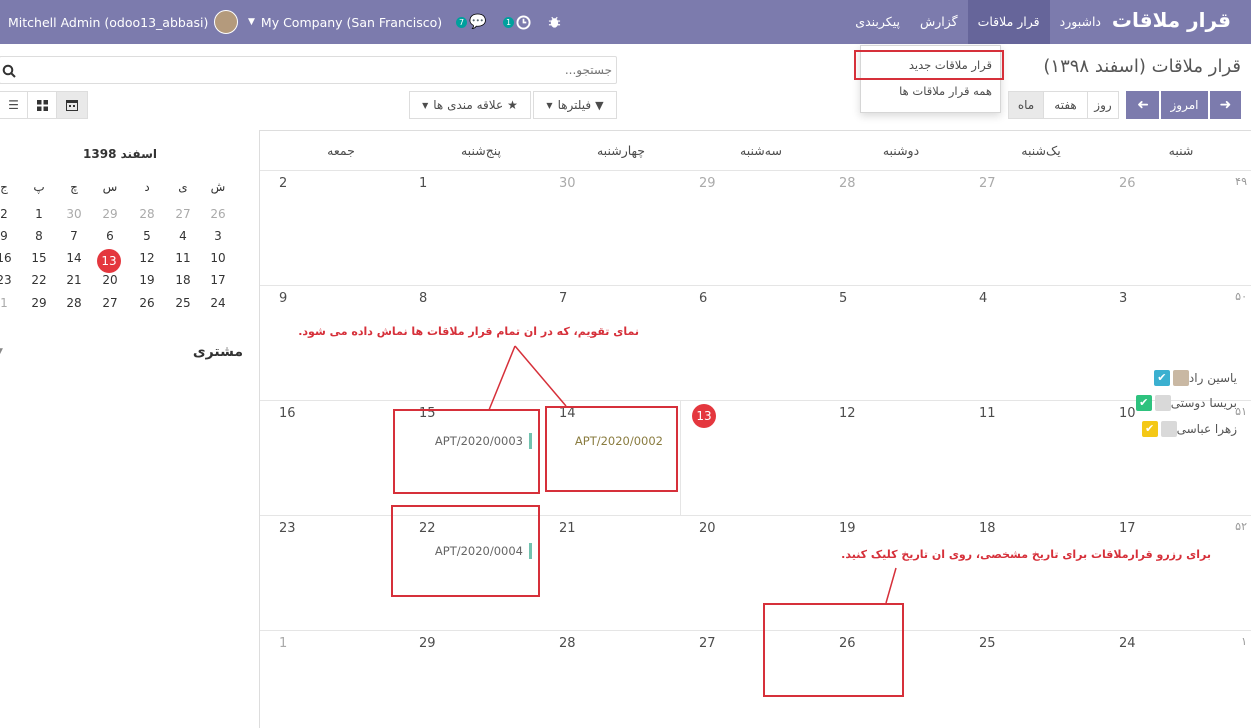  Describe the element at coordinates (39, 258) in the screenshot. I see `minical-day: 15` at that location.